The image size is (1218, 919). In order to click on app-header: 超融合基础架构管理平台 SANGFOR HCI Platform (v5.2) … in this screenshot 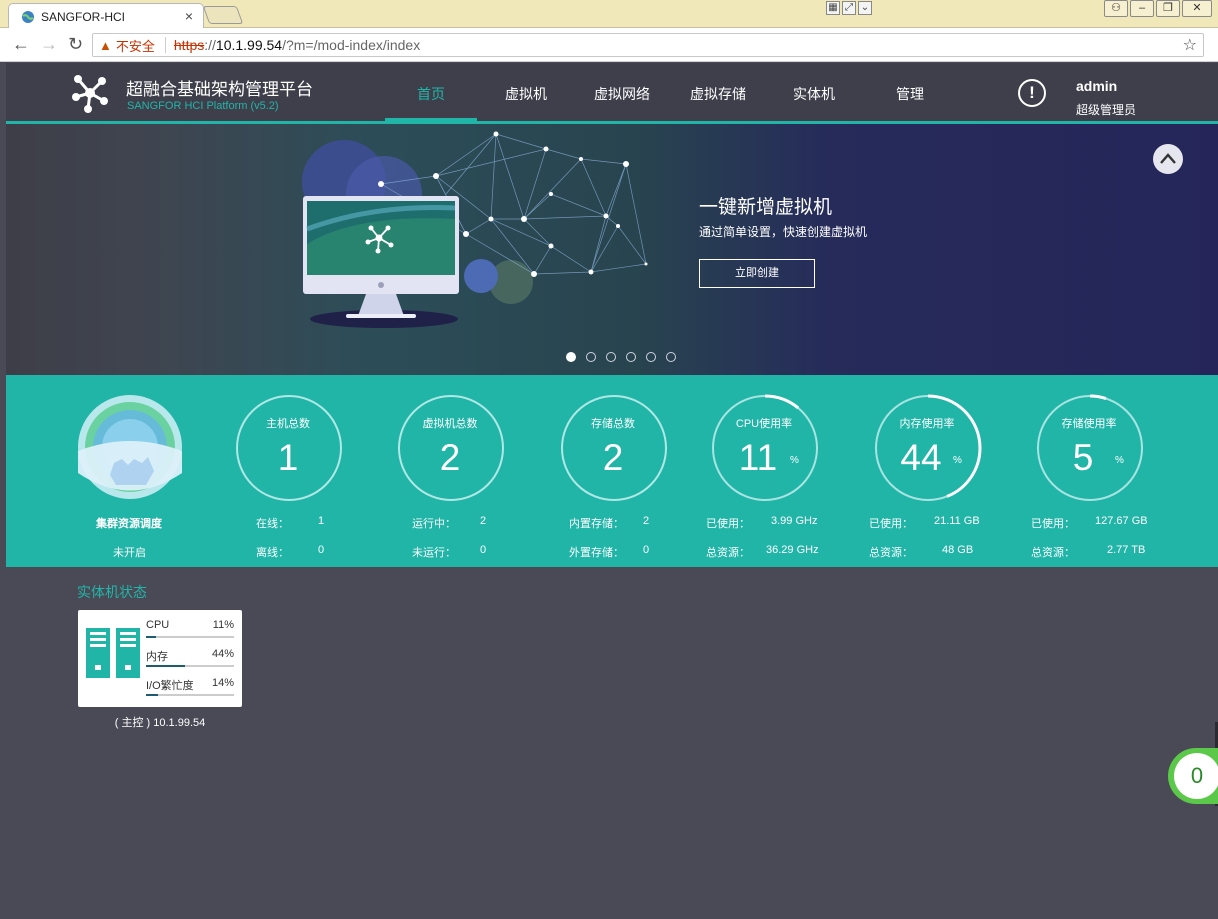, I will do `click(612, 92)`.